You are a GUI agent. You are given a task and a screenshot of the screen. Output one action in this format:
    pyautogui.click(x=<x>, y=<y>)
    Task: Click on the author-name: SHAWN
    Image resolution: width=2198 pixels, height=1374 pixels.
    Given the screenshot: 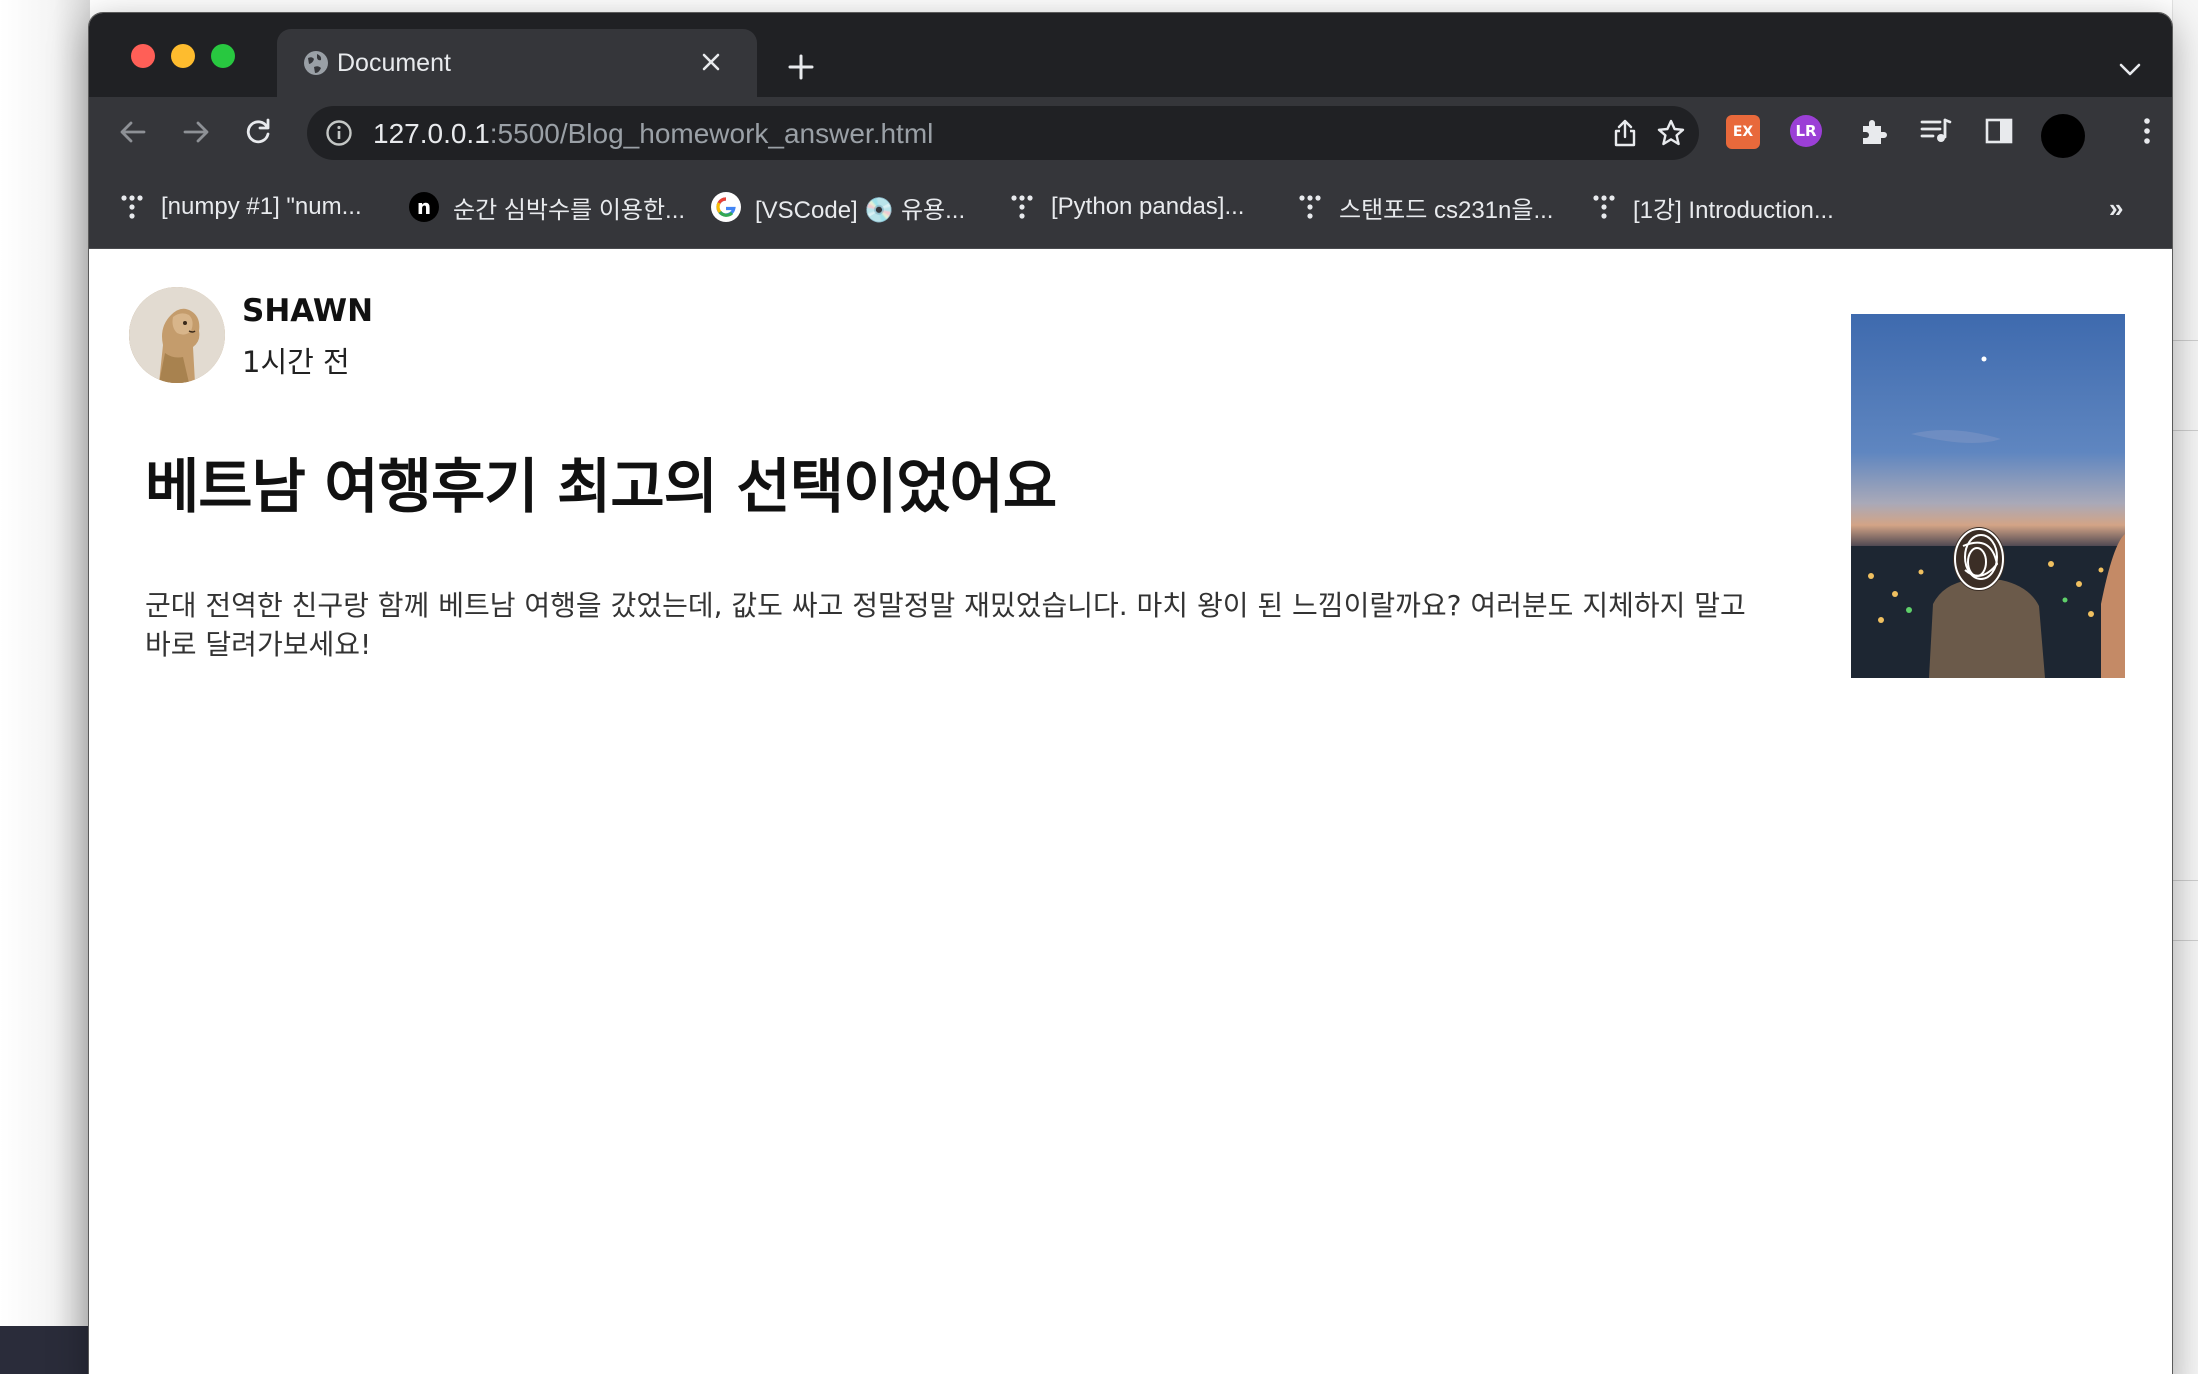 What is the action you would take?
    pyautogui.click(x=308, y=311)
    